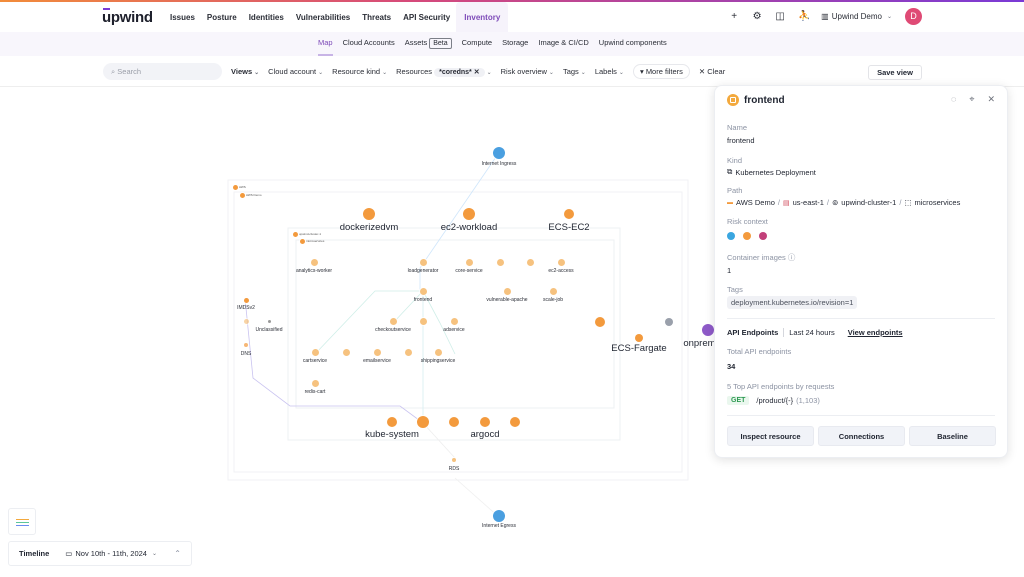  What do you see at coordinates (938, 202) in the screenshot?
I see `path-namespace: microservices` at bounding box center [938, 202].